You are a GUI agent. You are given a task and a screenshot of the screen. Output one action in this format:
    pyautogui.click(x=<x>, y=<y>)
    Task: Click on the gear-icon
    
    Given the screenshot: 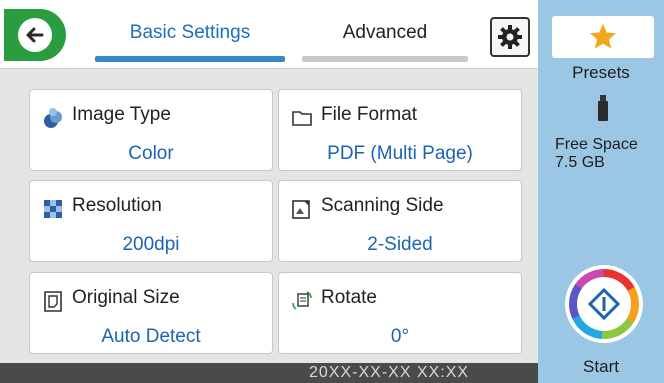 What is the action you would take?
    pyautogui.click(x=510, y=37)
    